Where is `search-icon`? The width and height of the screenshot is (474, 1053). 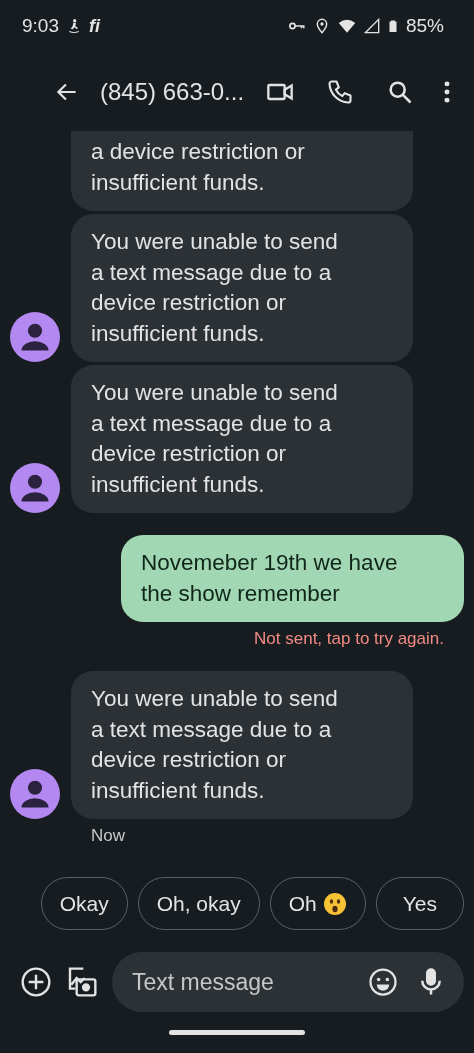
search-icon is located at coordinates (400, 92).